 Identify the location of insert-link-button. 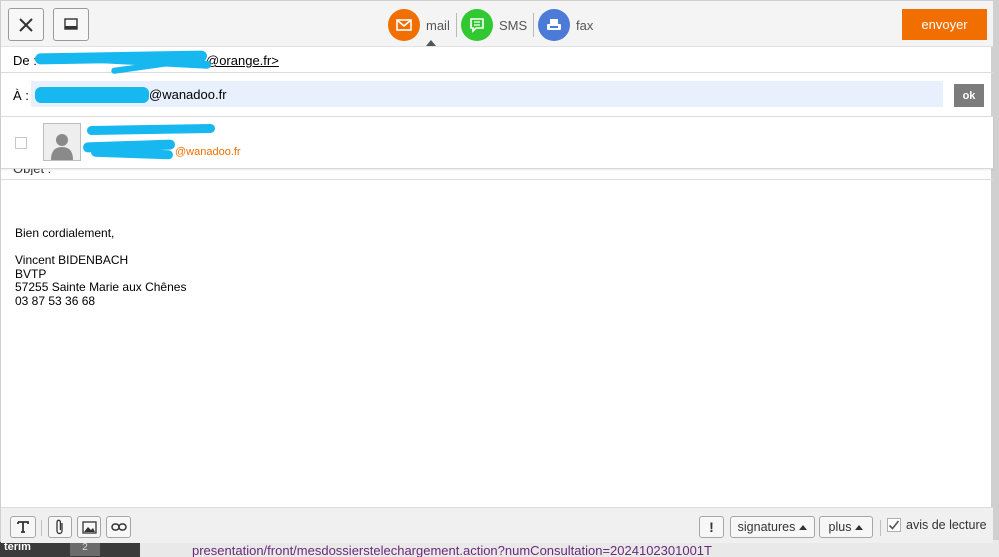
(118, 527).